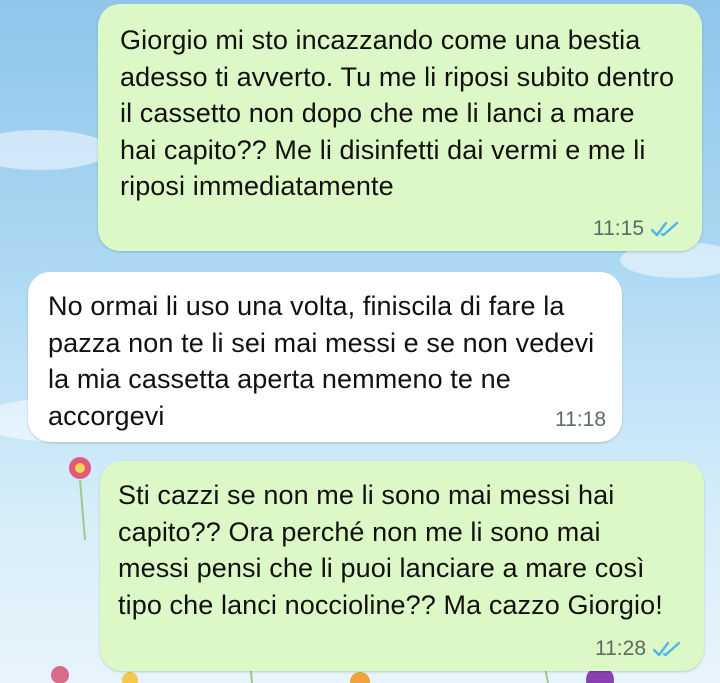  I want to click on message-meta: 11:18, so click(580, 420).